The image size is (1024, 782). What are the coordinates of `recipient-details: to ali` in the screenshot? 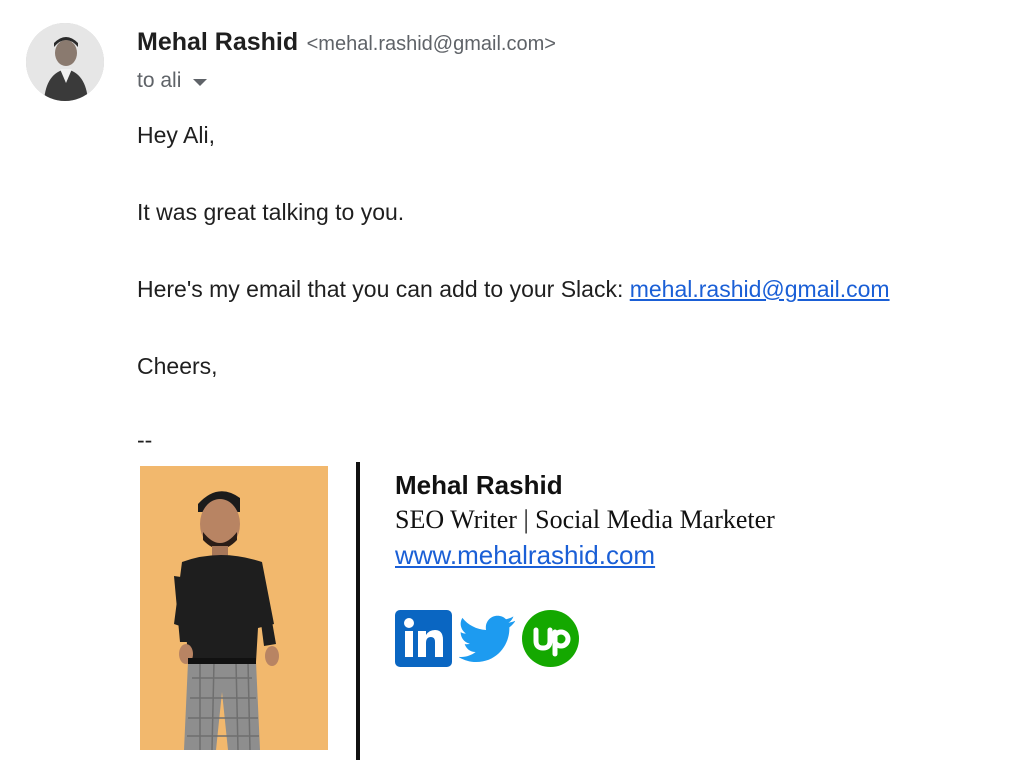 It's located at (172, 81).